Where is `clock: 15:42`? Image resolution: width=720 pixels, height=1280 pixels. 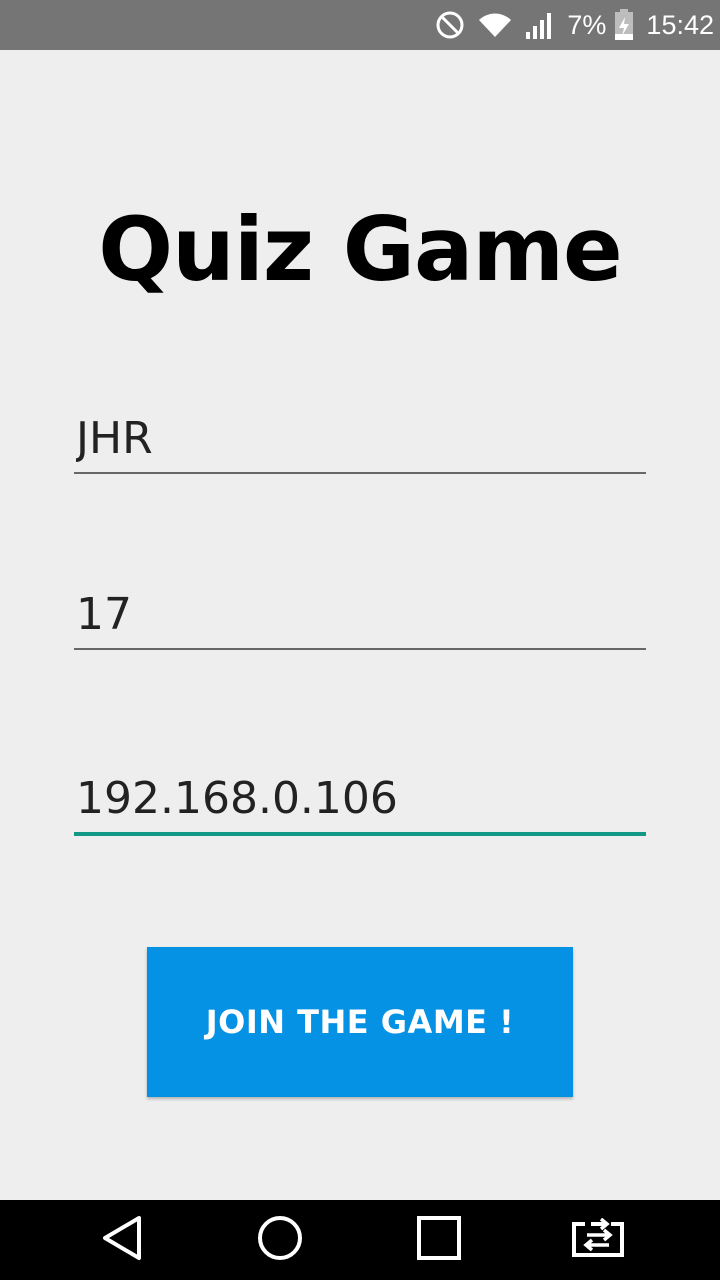 clock: 15:42 is located at coordinates (680, 24).